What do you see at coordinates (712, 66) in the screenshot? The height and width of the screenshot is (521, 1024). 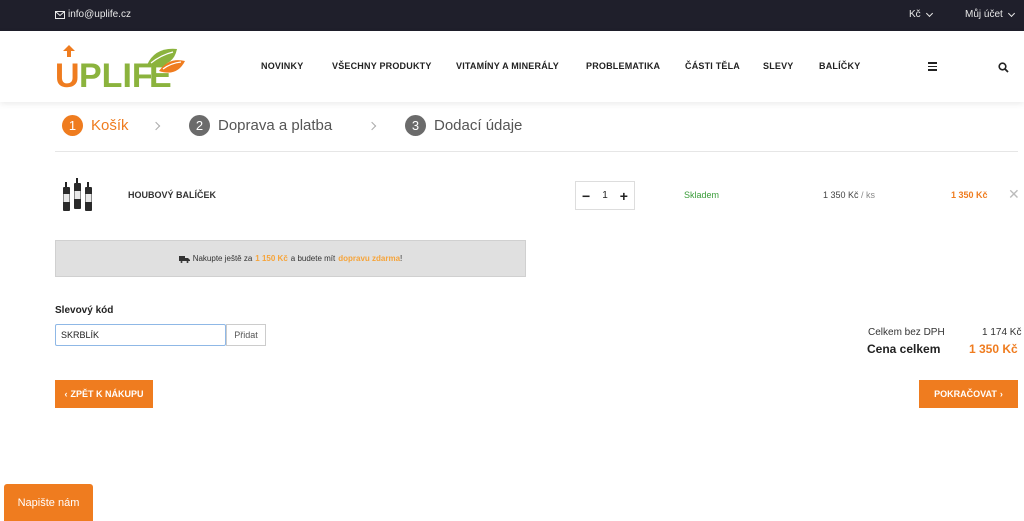 I see `nav-item-casti-tela: ČÁSTI TĚLA` at bounding box center [712, 66].